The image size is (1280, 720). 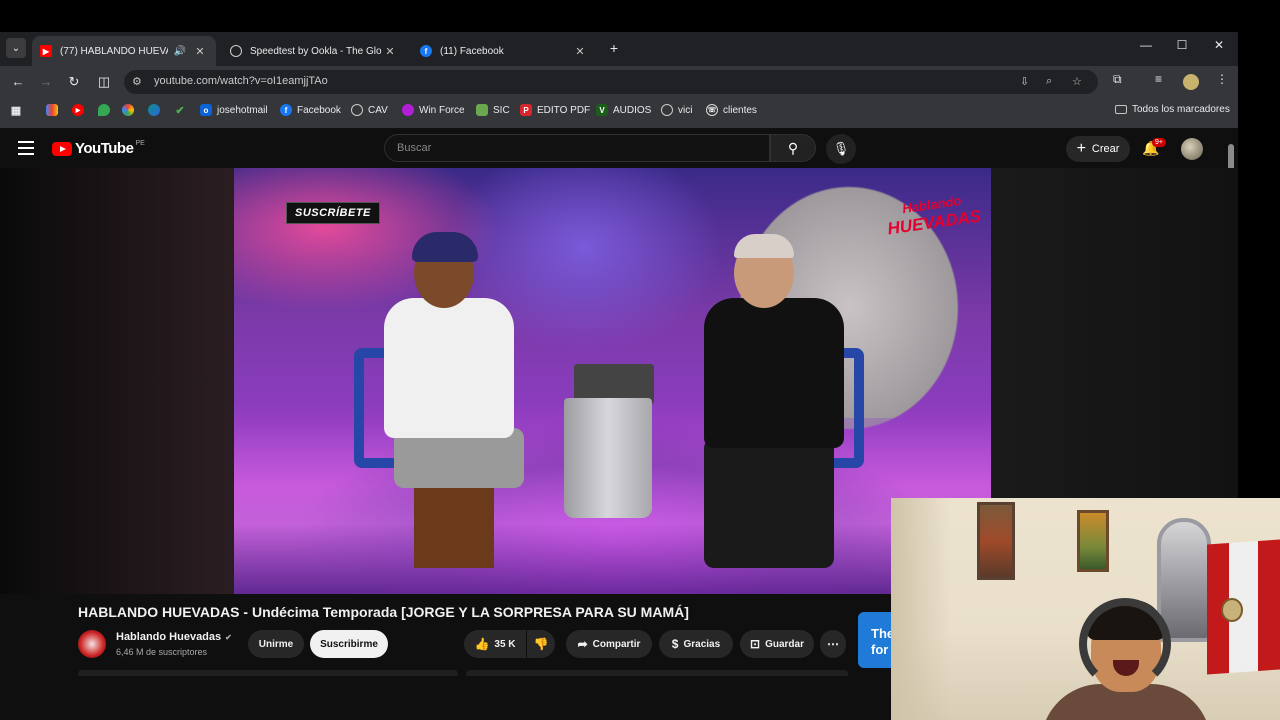 What do you see at coordinates (623, 110) in the screenshot?
I see `bookmark-audios: V AUDIOS` at bounding box center [623, 110].